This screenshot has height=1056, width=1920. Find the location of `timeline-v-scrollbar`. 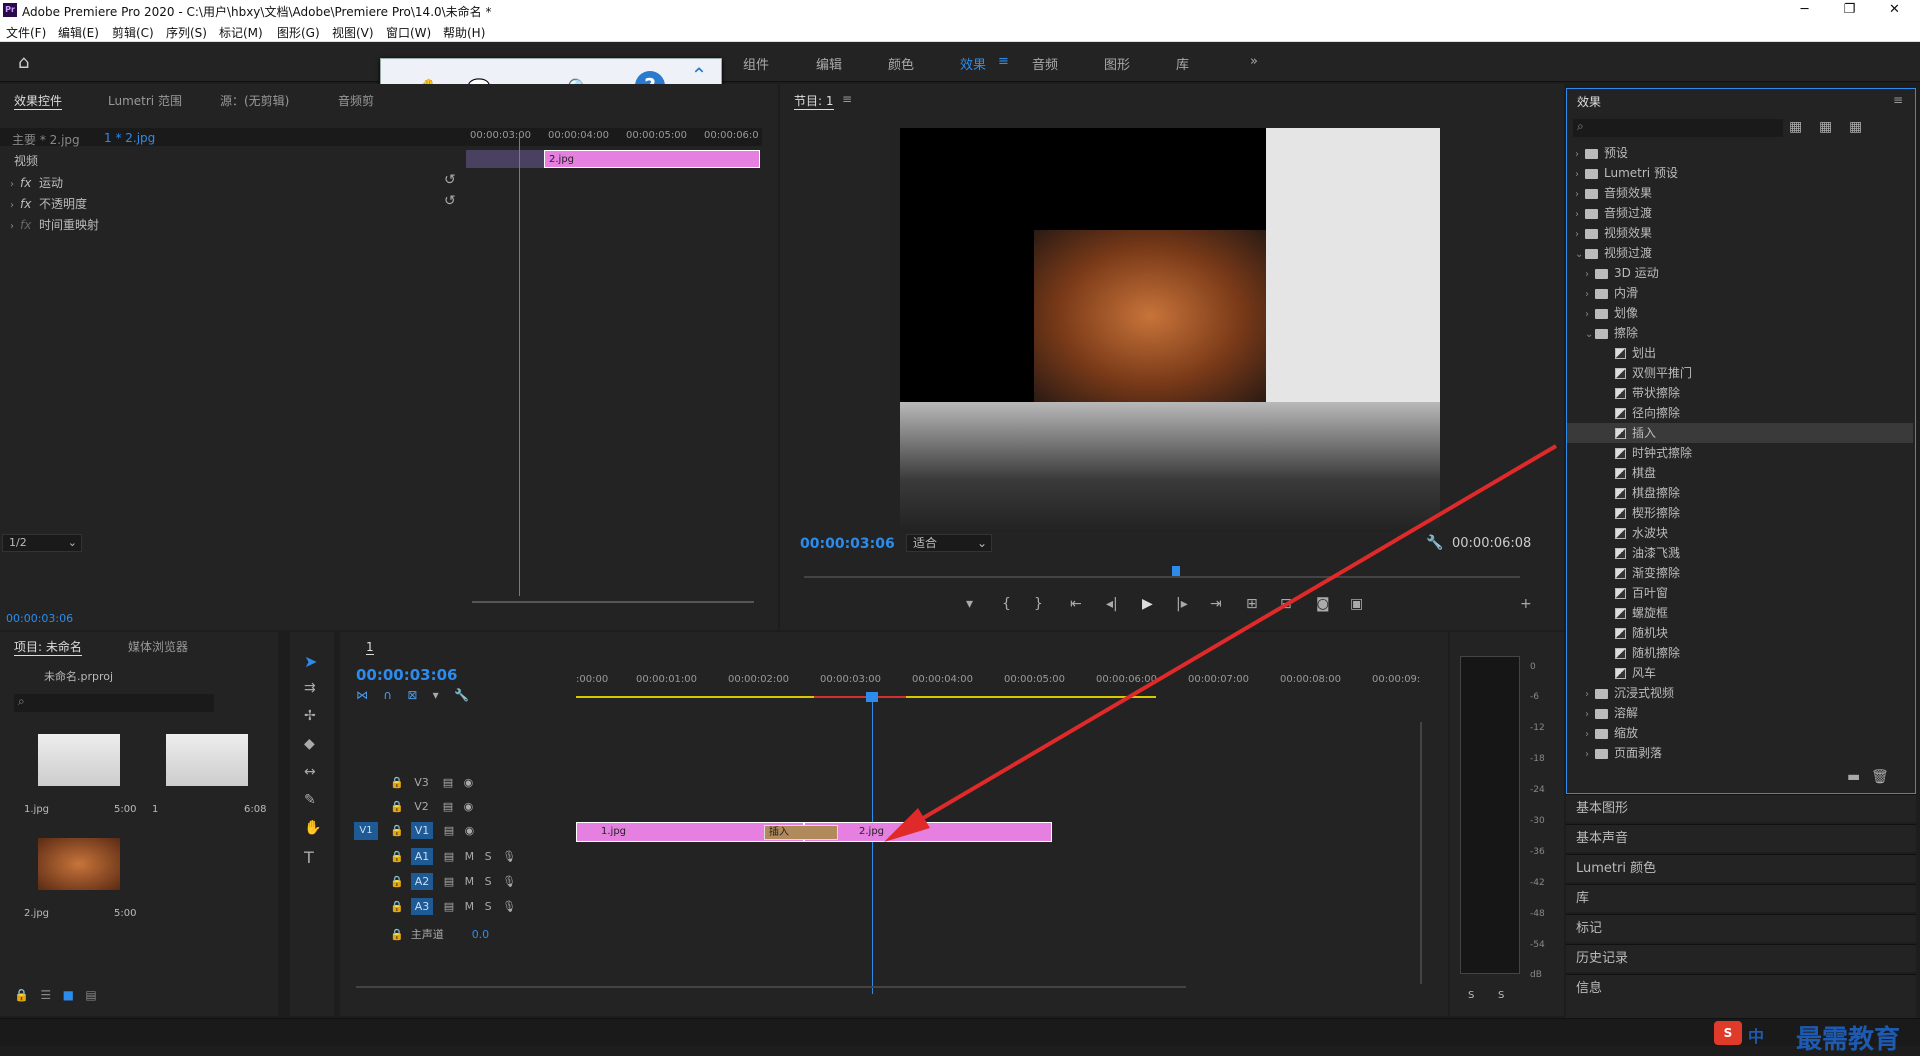

timeline-v-scrollbar is located at coordinates (1421, 853).